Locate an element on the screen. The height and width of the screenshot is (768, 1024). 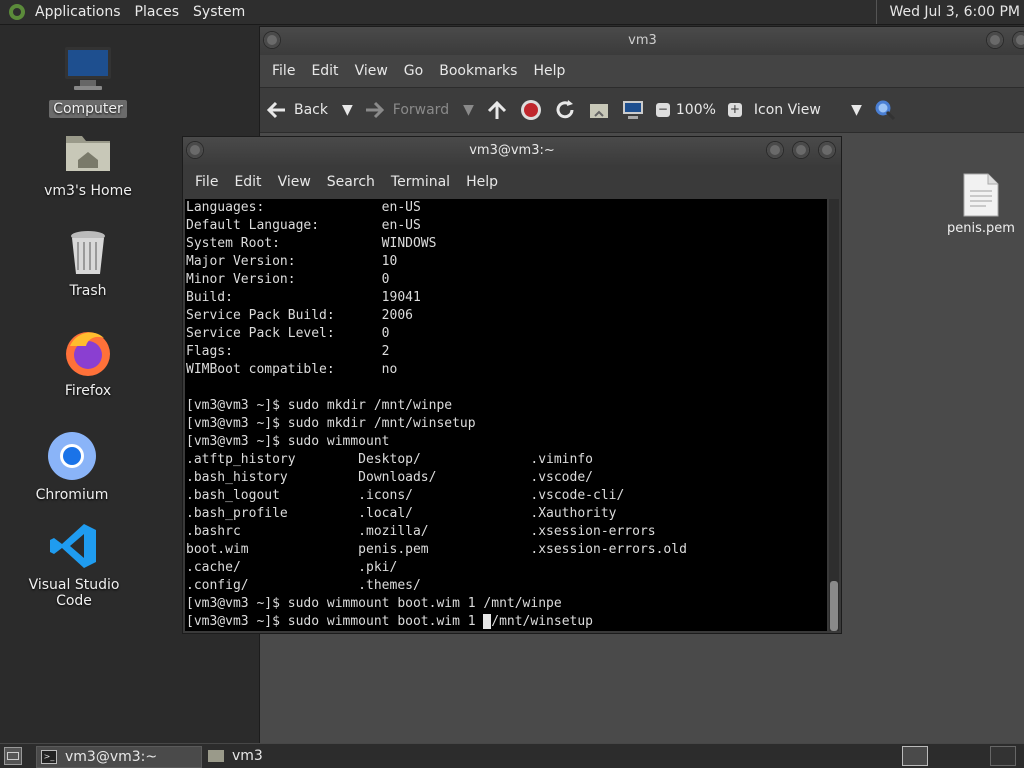
clock: Wed Jul 3, 6:00 PM is located at coordinates (950, 12).